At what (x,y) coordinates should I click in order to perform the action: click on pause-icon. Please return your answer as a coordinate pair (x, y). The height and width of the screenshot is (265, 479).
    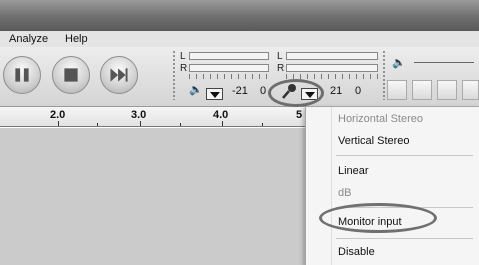
    Looking at the image, I should click on (22, 75).